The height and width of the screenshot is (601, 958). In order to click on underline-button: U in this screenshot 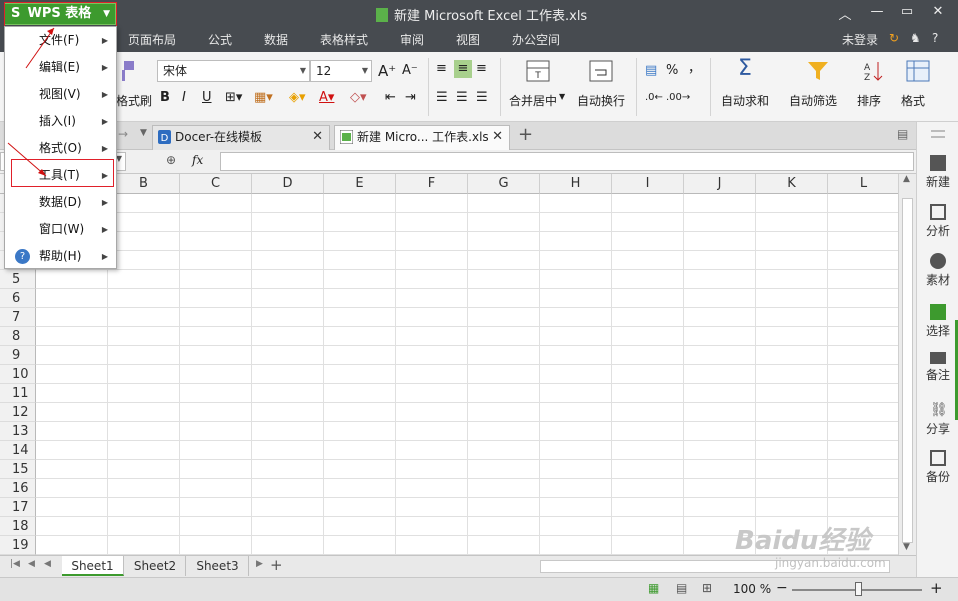, I will do `click(207, 98)`.